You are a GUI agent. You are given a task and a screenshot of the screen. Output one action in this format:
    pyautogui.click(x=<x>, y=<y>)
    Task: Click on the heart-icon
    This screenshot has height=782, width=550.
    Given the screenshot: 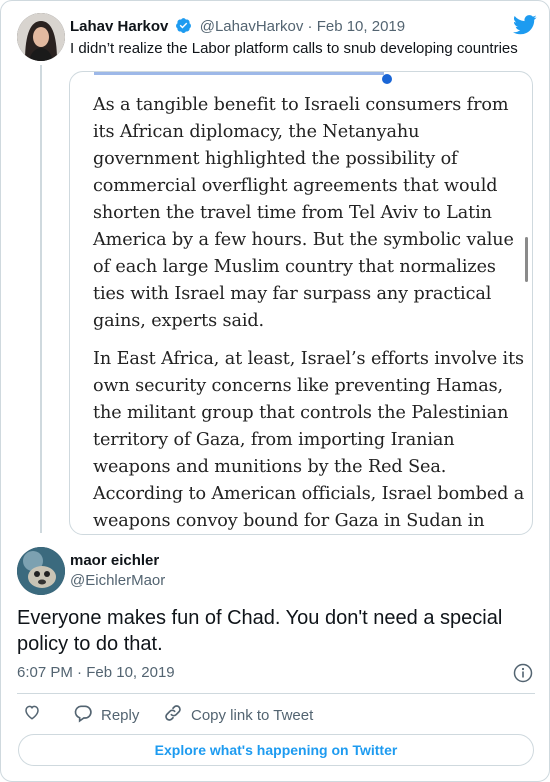 What is the action you would take?
    pyautogui.click(x=32, y=715)
    